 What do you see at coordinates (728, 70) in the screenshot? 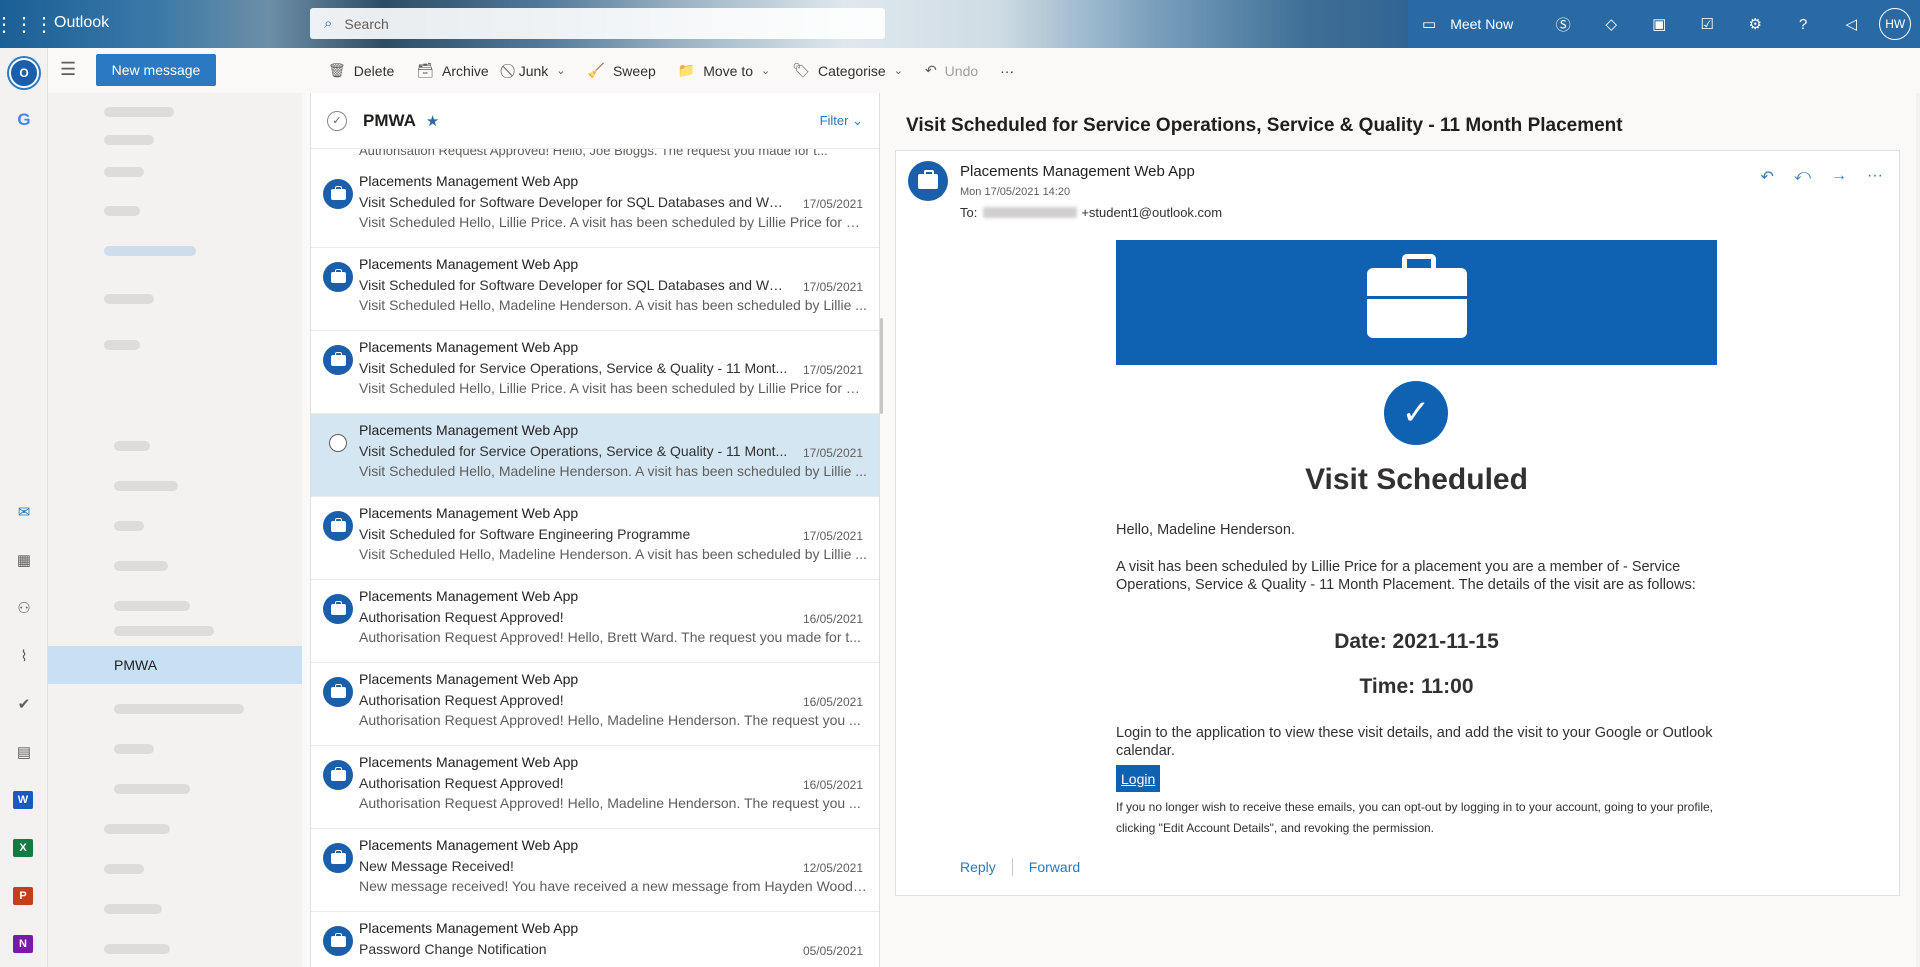
I see `command-label: Move to` at bounding box center [728, 70].